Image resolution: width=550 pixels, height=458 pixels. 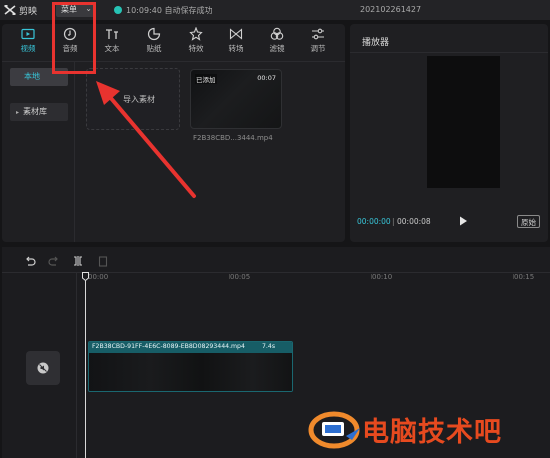 I want to click on watermark-logo-icon, so click(x=334, y=430).